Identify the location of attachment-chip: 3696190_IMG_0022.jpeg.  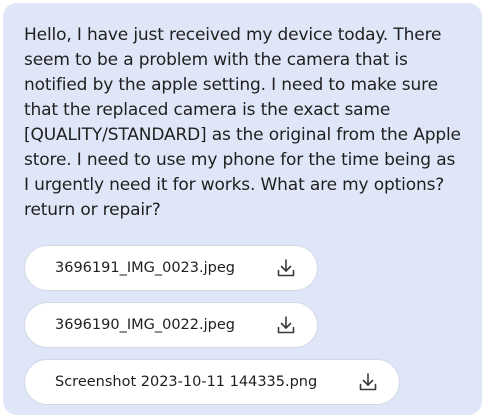
(171, 325).